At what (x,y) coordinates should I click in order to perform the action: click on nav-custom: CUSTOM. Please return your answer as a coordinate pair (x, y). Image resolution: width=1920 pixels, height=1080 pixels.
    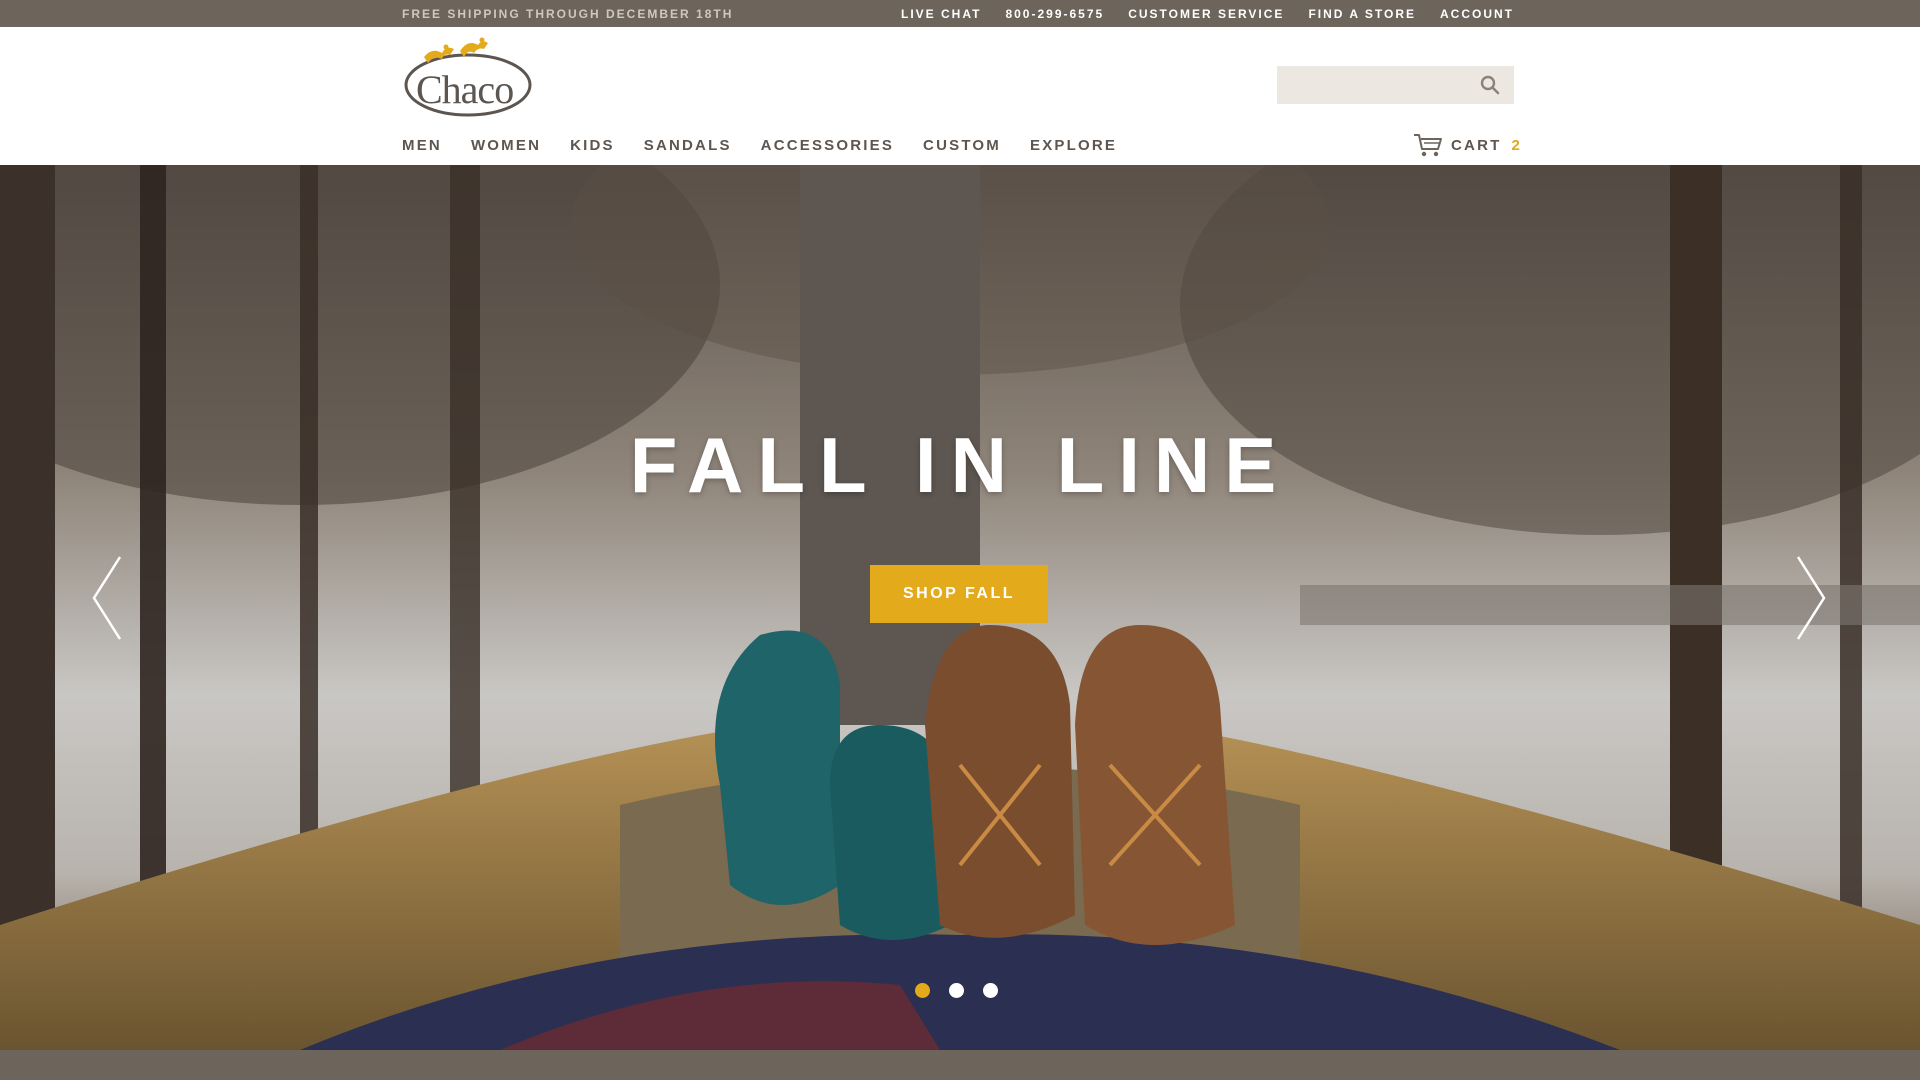
    Looking at the image, I should click on (962, 145).